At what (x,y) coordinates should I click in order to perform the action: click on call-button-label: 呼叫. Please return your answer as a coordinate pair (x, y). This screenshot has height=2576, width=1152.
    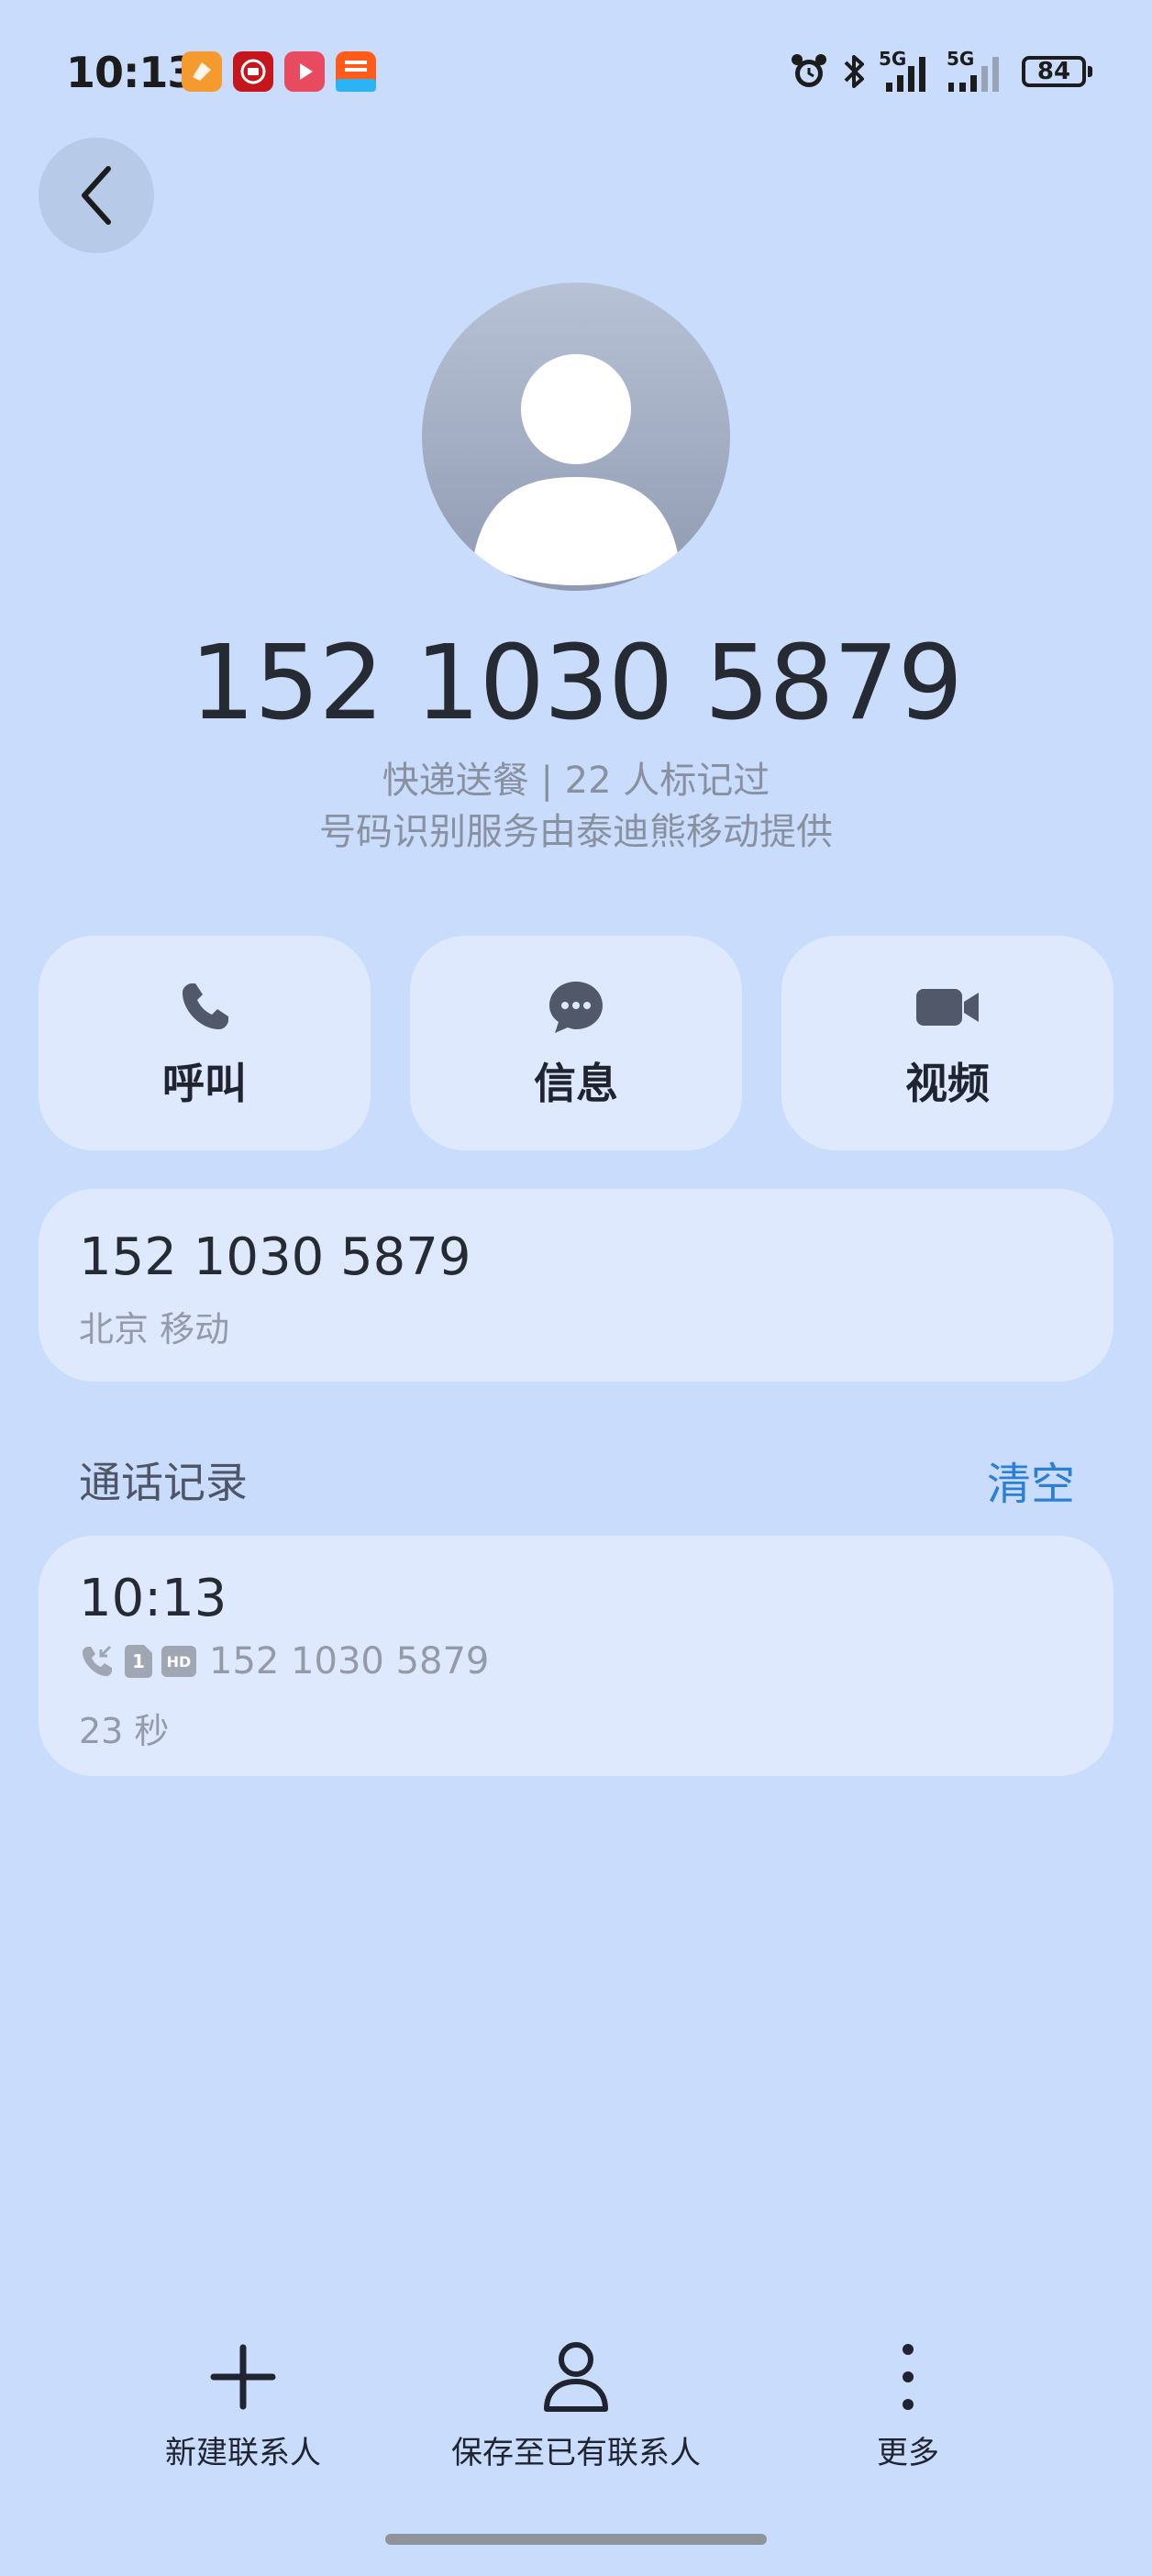
    Looking at the image, I should click on (204, 1083).